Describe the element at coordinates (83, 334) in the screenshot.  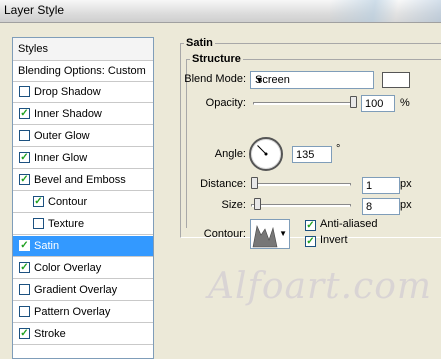
I see `style-item-stroke: ✓ Stroke` at that location.